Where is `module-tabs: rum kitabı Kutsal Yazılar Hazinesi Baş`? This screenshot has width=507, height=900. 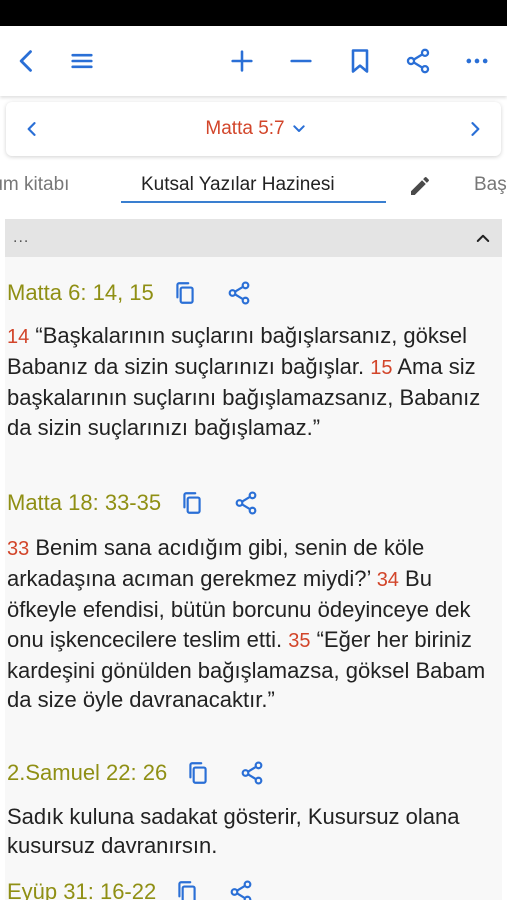
module-tabs: rum kitabı Kutsal Yazılar Hazinesi Baş is located at coordinates (253, 186).